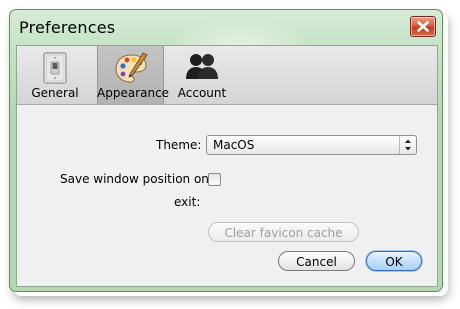  What do you see at coordinates (55, 93) in the screenshot?
I see `tab-general-label: General` at bounding box center [55, 93].